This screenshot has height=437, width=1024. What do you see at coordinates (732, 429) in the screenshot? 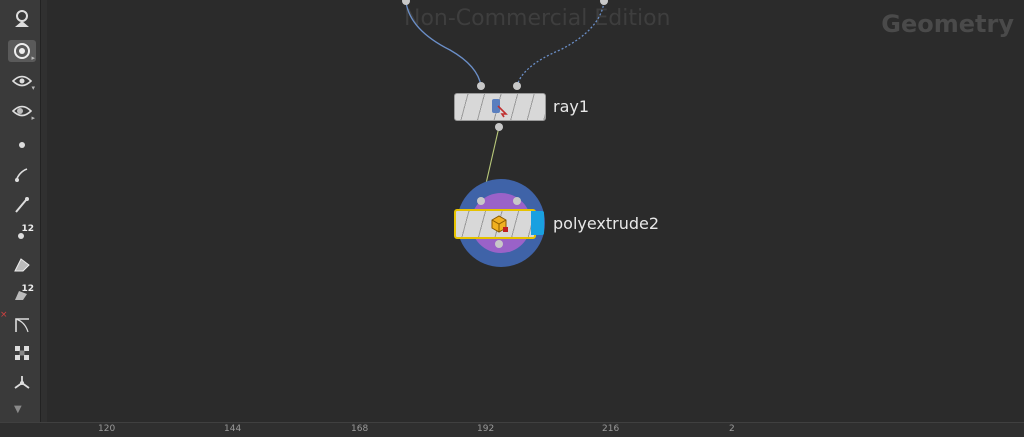
I see `ruler-tick: 2` at bounding box center [732, 429].